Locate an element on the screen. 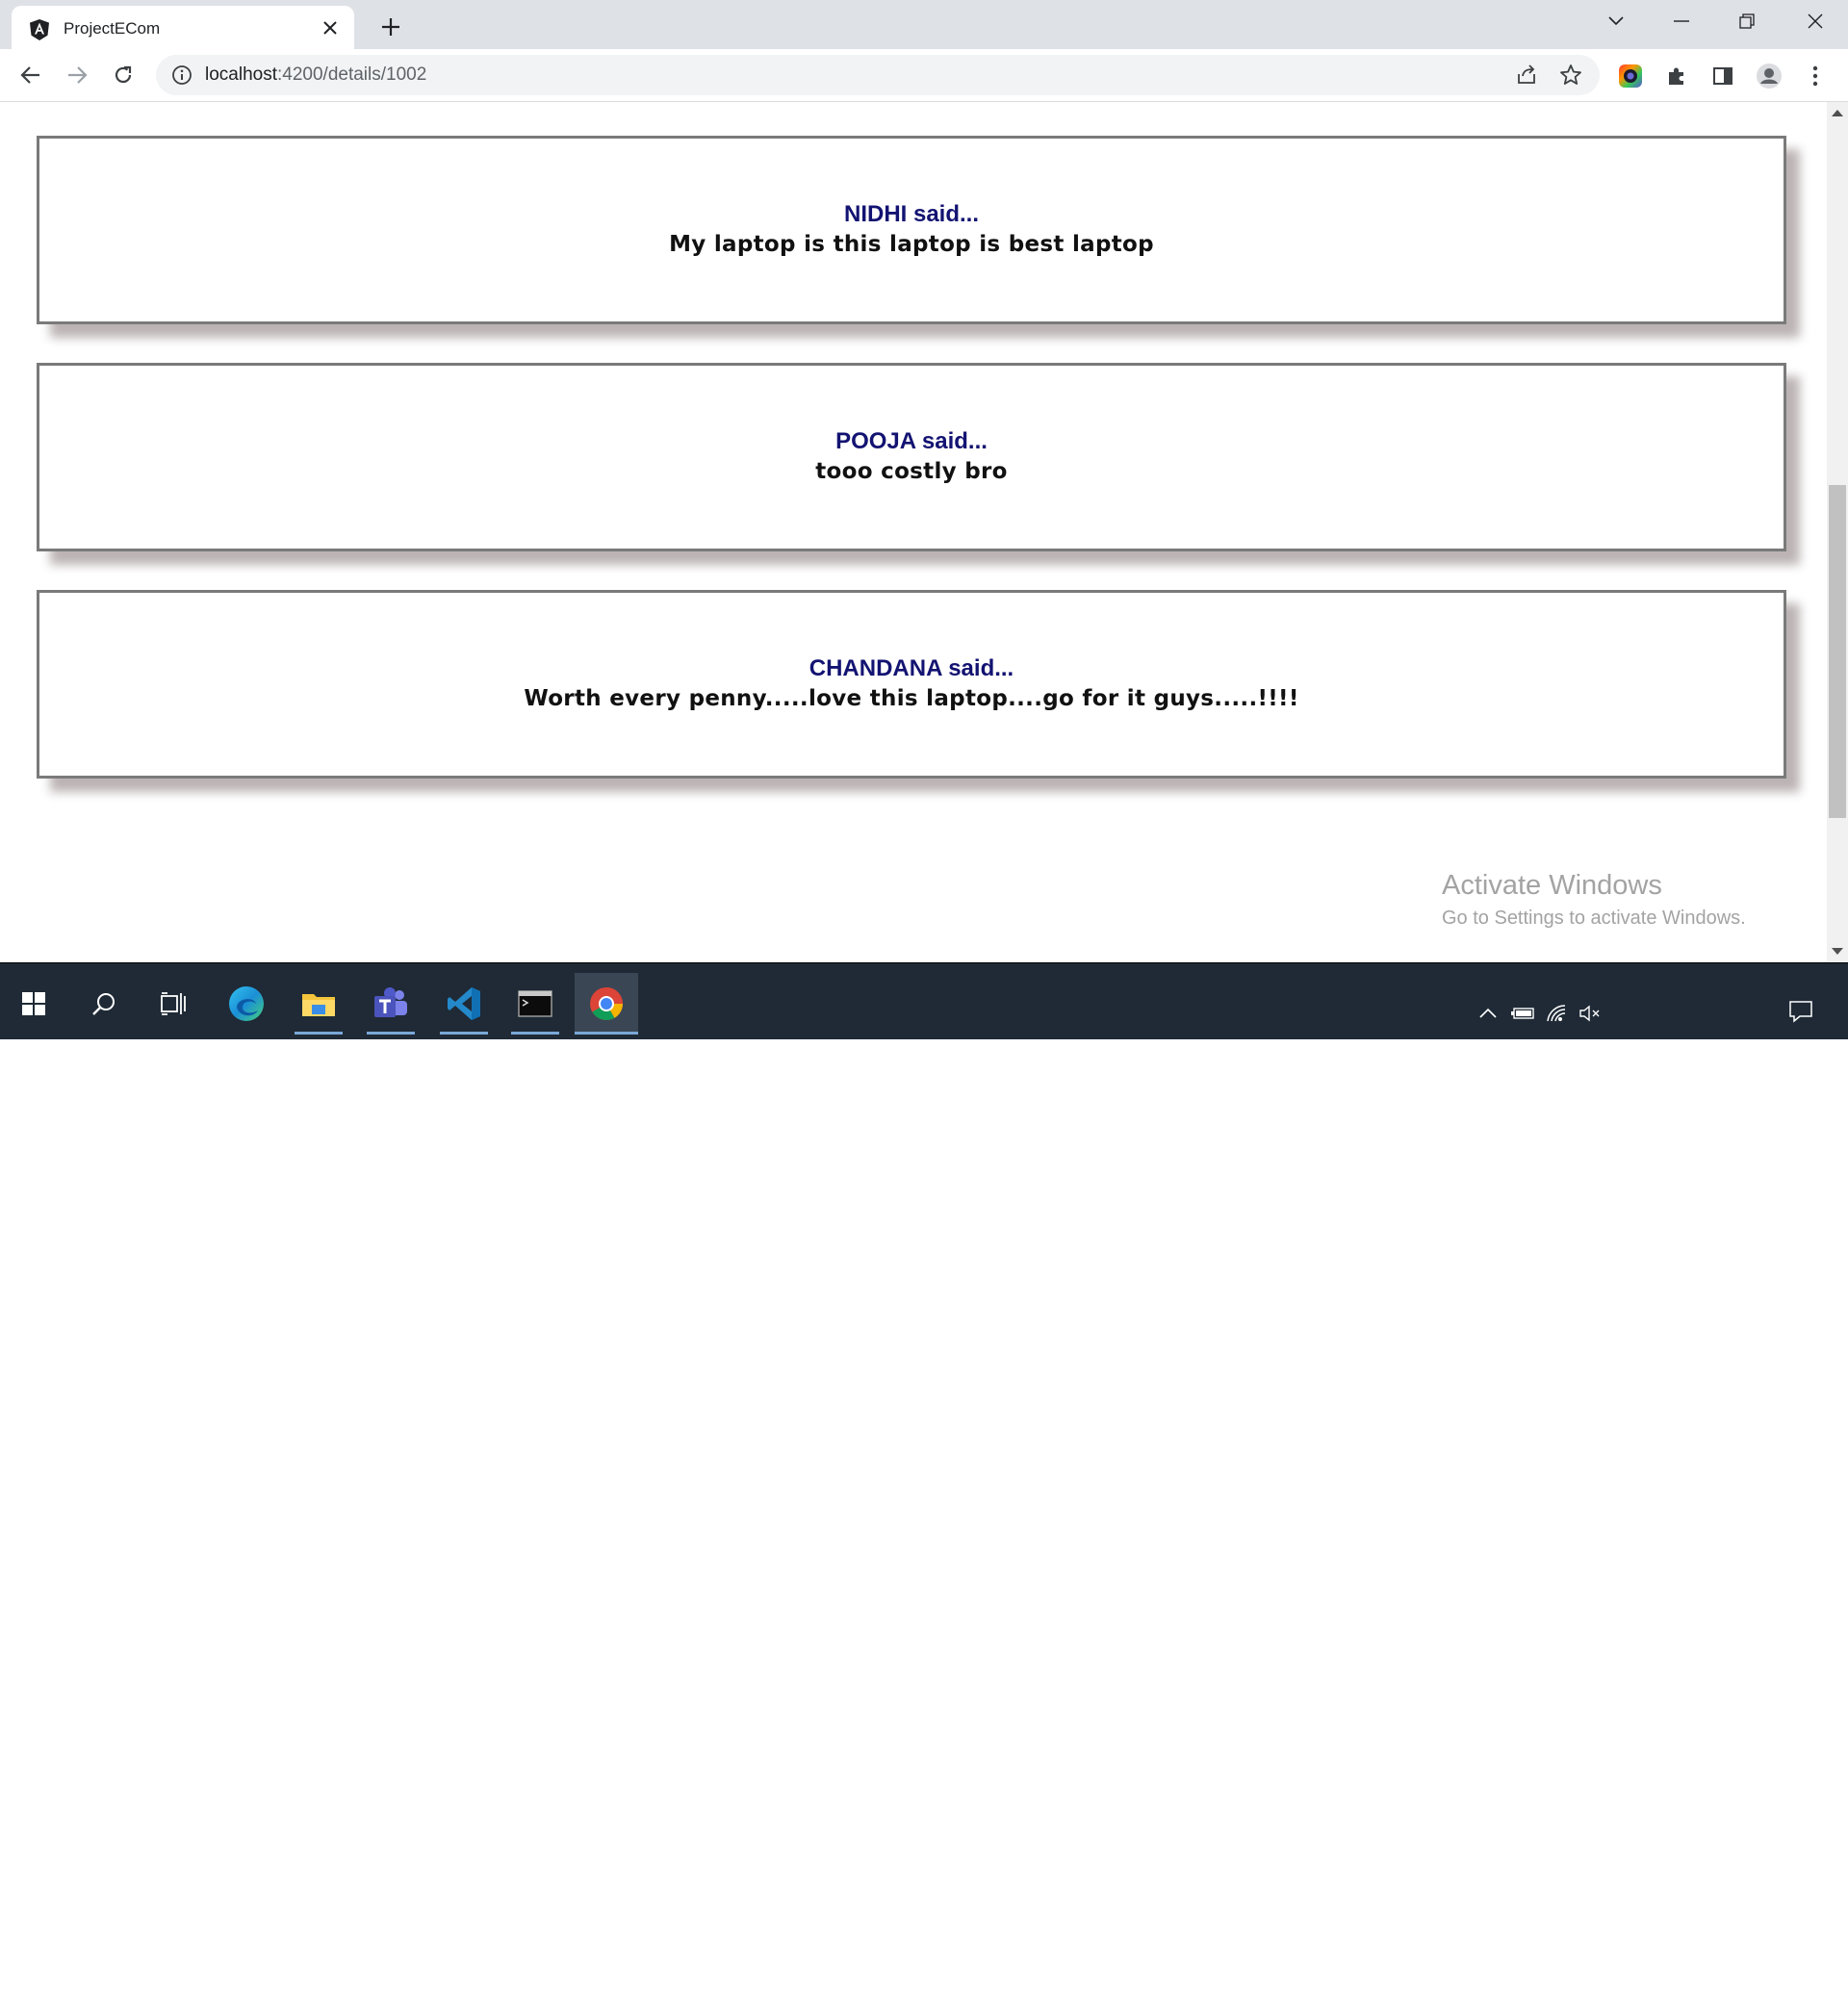  minimize-icon is located at coordinates (1681, 21).